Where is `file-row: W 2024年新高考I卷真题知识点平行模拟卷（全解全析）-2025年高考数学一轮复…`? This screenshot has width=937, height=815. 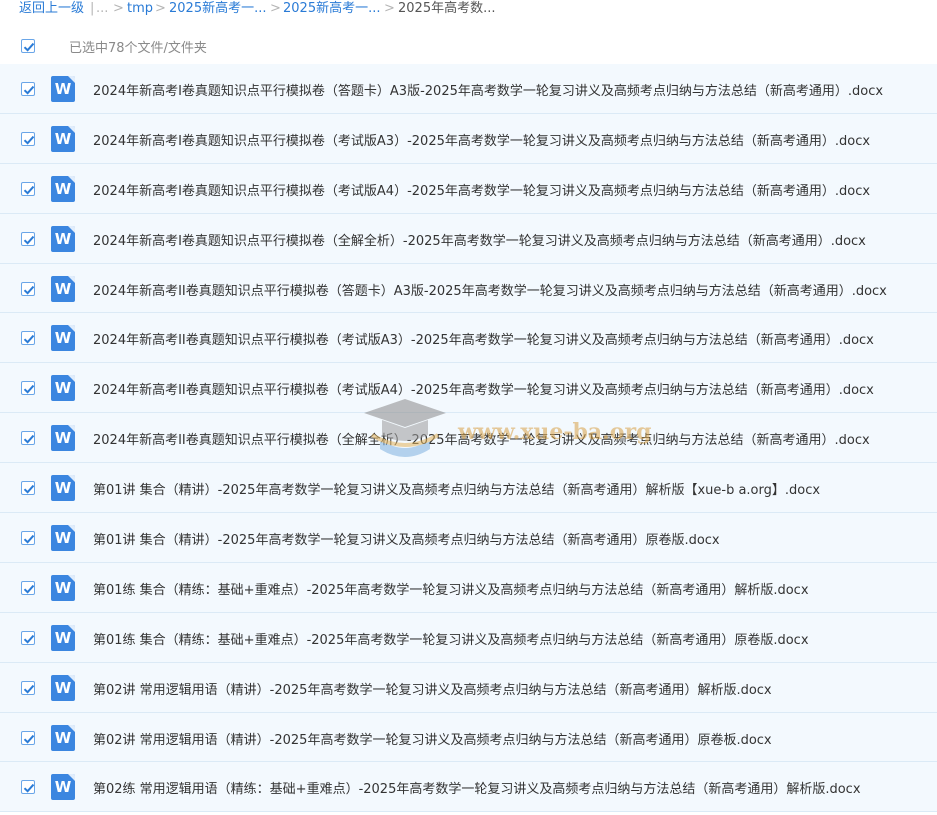
file-row: W 2024年新高考I卷真题知识点平行模拟卷（全解全析）-2025年高考数学一轮复… is located at coordinates (468, 238).